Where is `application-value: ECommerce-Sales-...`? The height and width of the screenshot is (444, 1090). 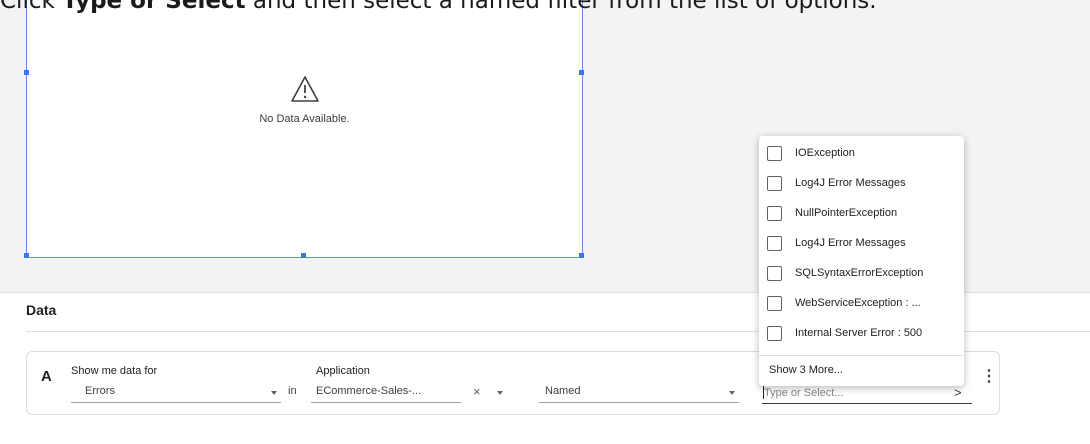 application-value: ECommerce-Sales-... is located at coordinates (369, 391).